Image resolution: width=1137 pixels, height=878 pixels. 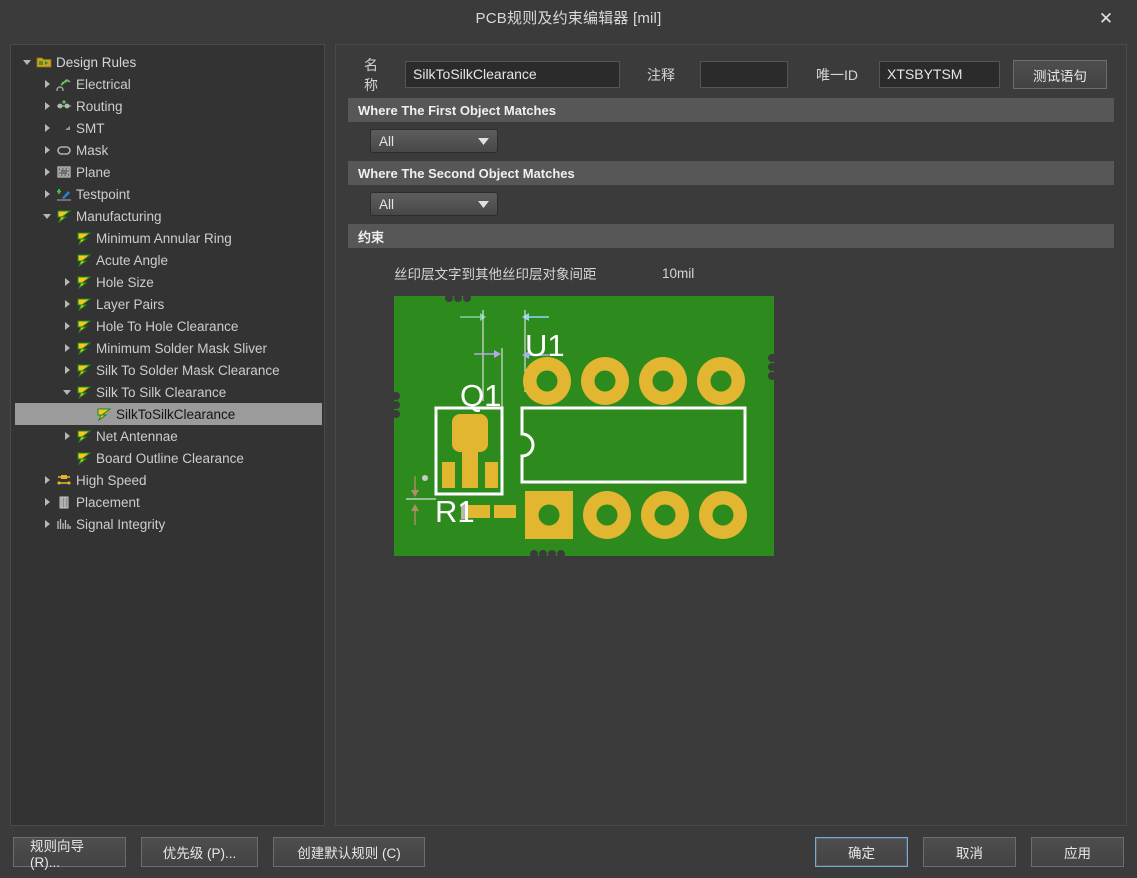 I want to click on section-first-object-matches: Where The First Object Matches, so click(x=731, y=110).